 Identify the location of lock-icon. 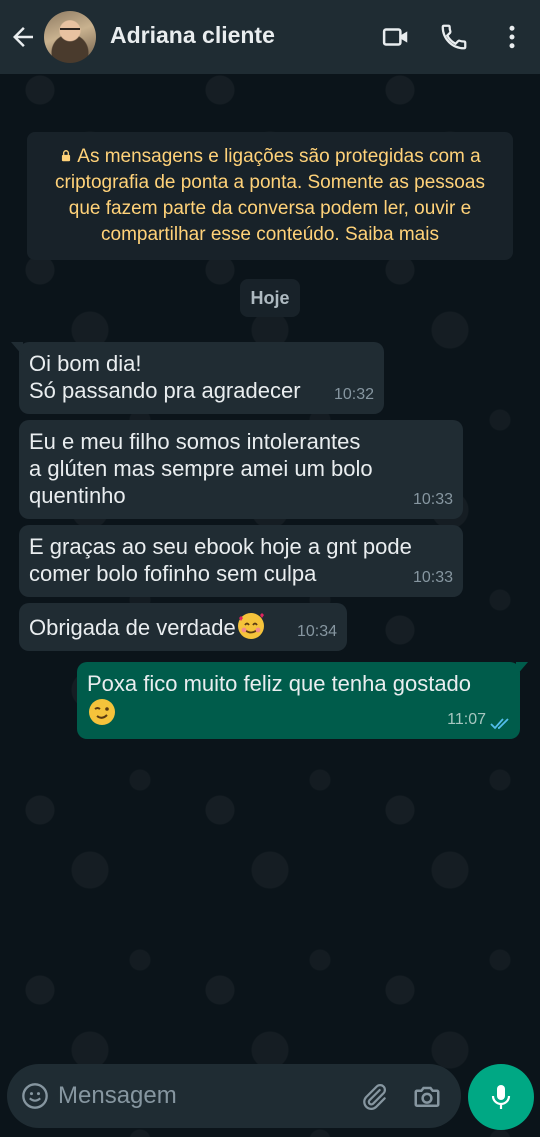
(66, 156).